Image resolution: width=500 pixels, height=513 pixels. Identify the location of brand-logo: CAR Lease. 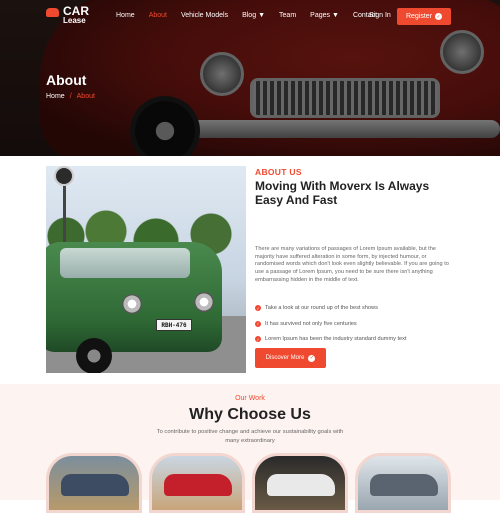
(67, 15).